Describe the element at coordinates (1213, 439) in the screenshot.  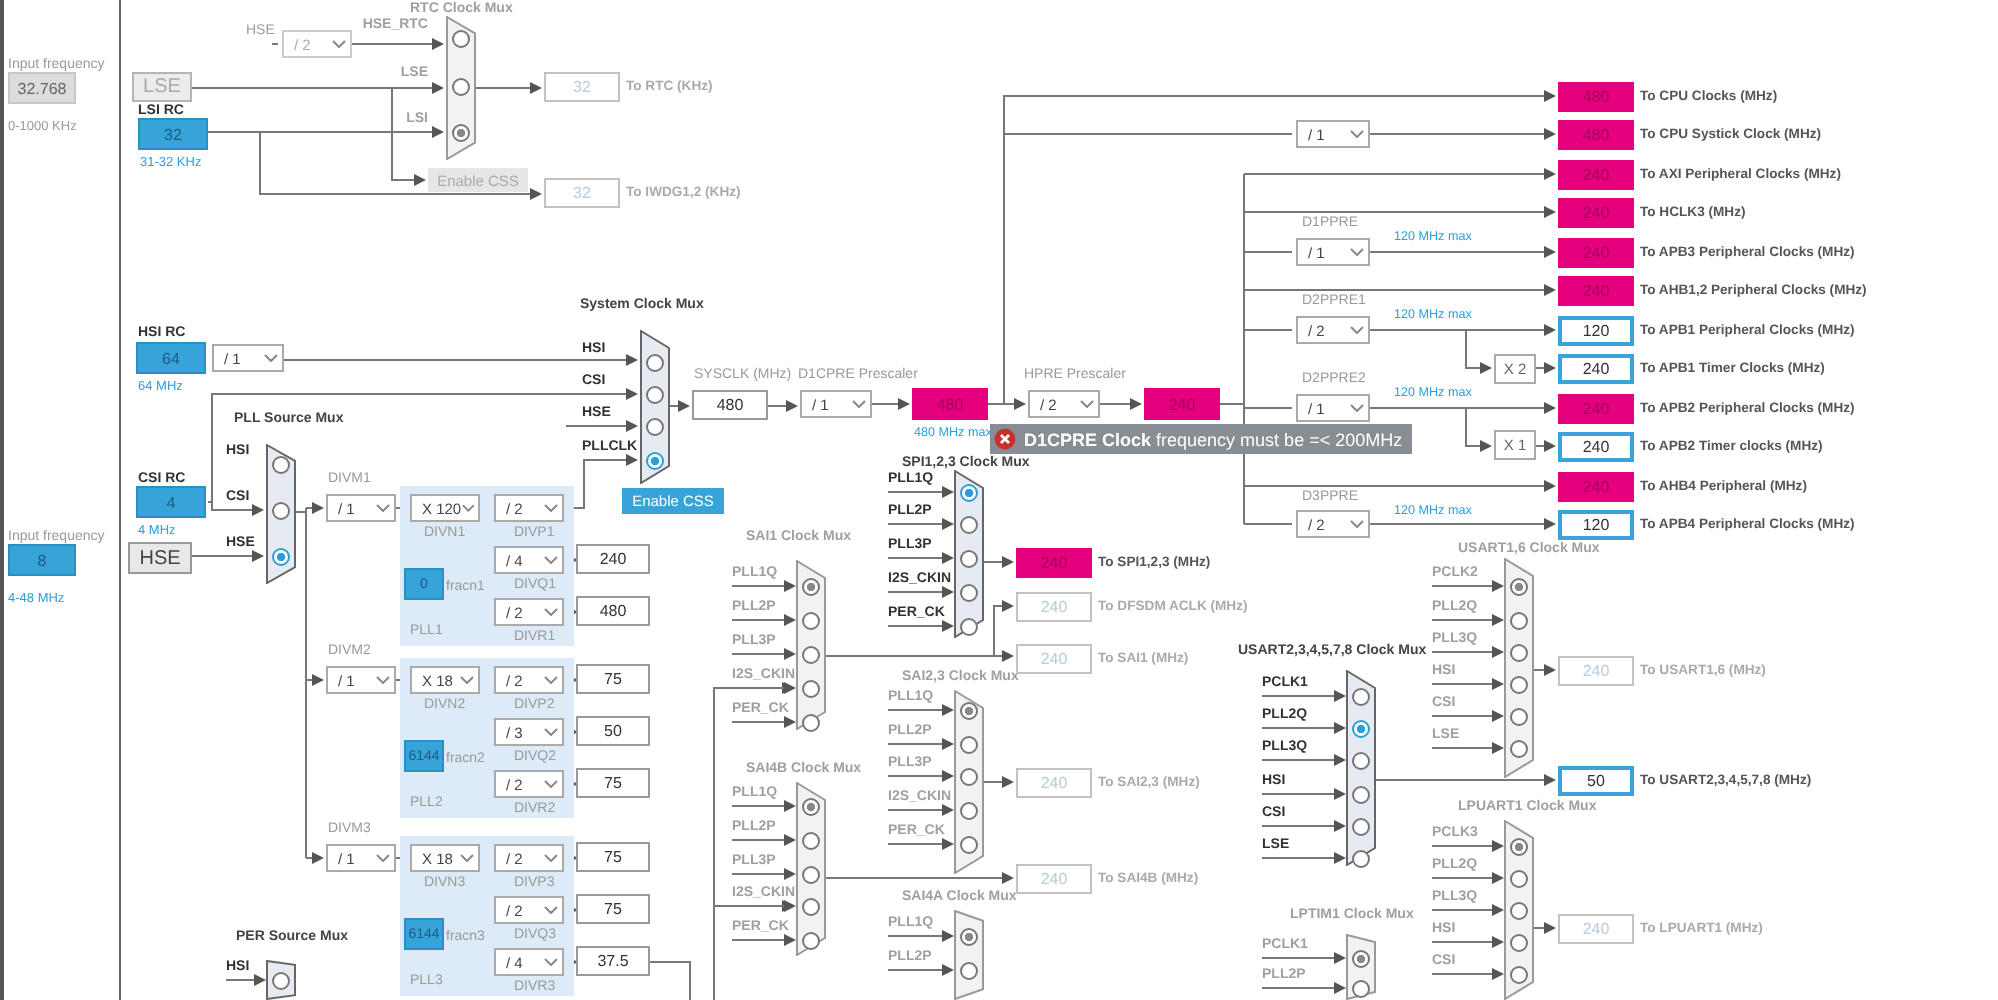
I see `error-message: D1CPRE Clock frequency must be =< 200MHz` at that location.